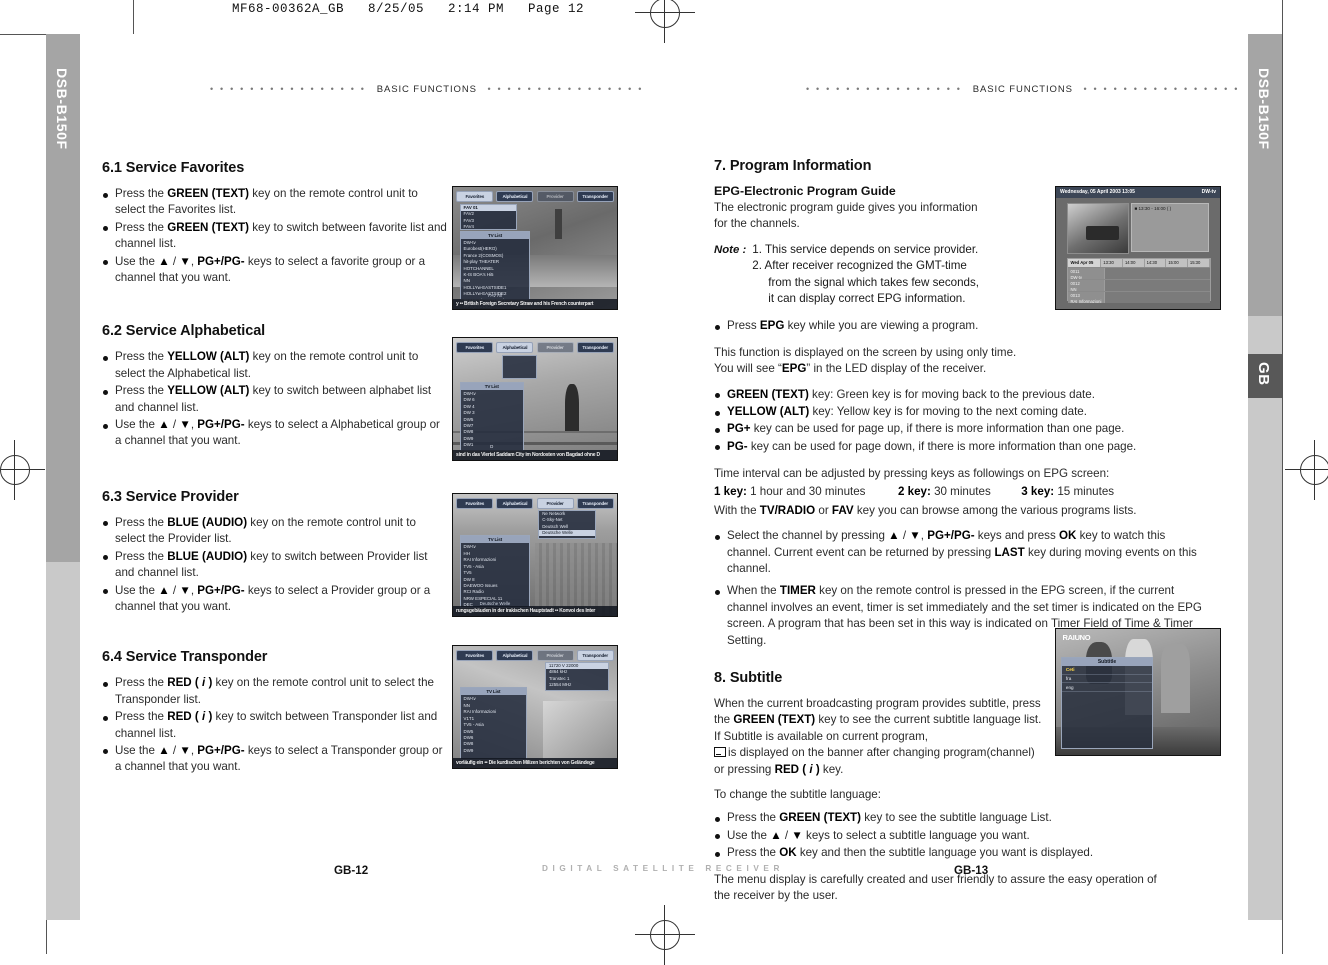 Image resolution: width=1328 pixels, height=965 pixels. I want to click on note-item: it can display correct EPG information., so click(867, 299).